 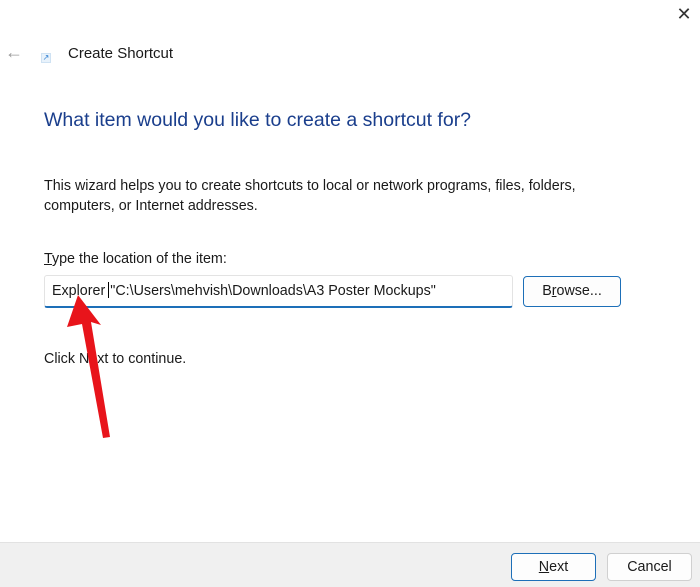 What do you see at coordinates (649, 567) in the screenshot?
I see `cancel-button: Cancel` at bounding box center [649, 567].